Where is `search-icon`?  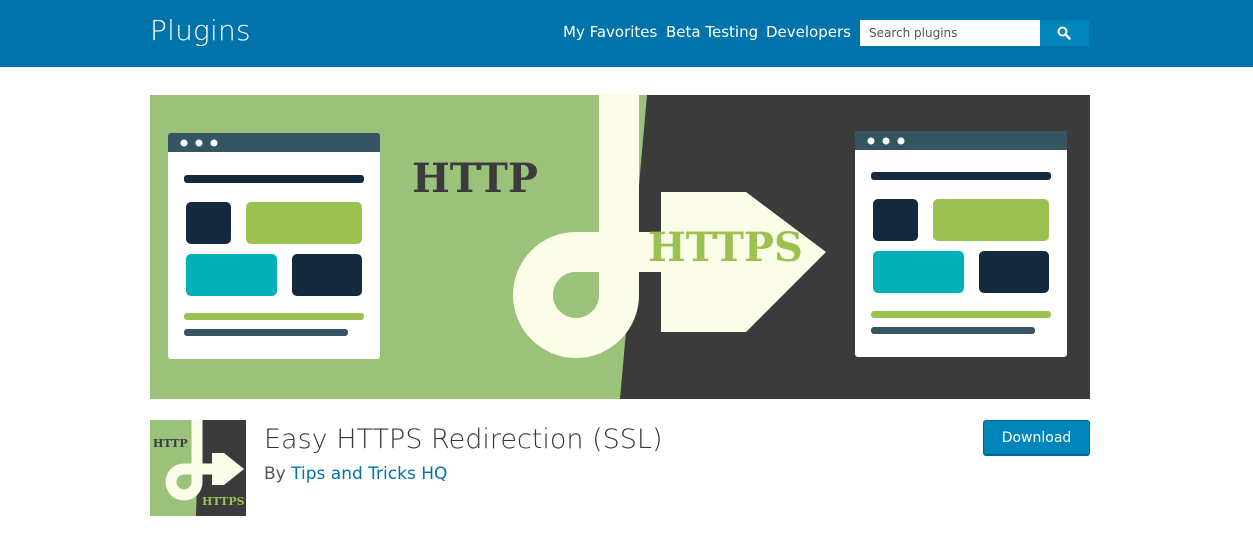 search-icon is located at coordinates (1064, 33).